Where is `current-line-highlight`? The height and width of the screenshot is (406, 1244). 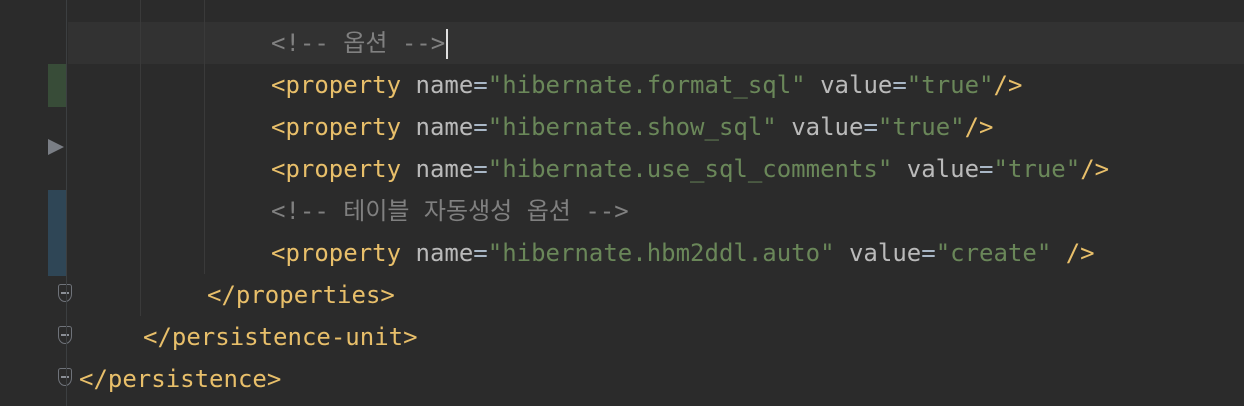
current-line-highlight is located at coordinates (656, 43).